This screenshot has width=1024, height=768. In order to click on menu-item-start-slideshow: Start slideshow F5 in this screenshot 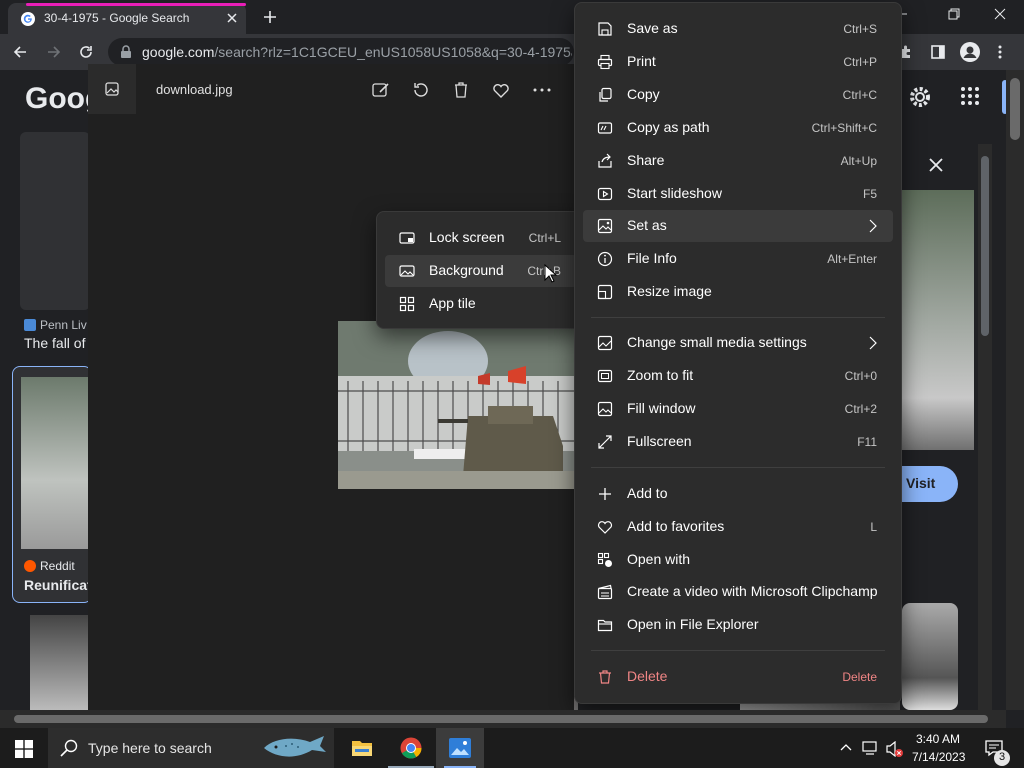, I will do `click(738, 194)`.